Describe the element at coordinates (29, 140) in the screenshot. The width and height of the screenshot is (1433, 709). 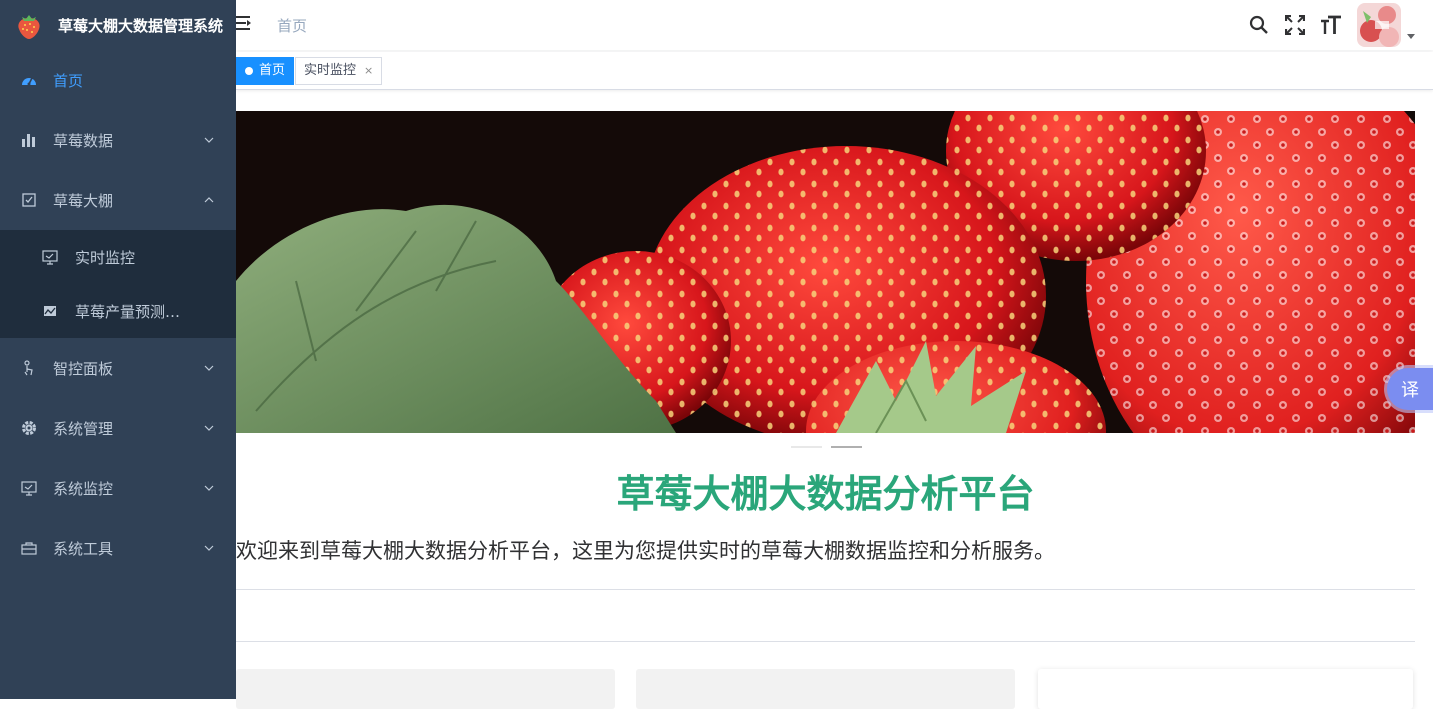
I see `bar-chart-icon` at that location.